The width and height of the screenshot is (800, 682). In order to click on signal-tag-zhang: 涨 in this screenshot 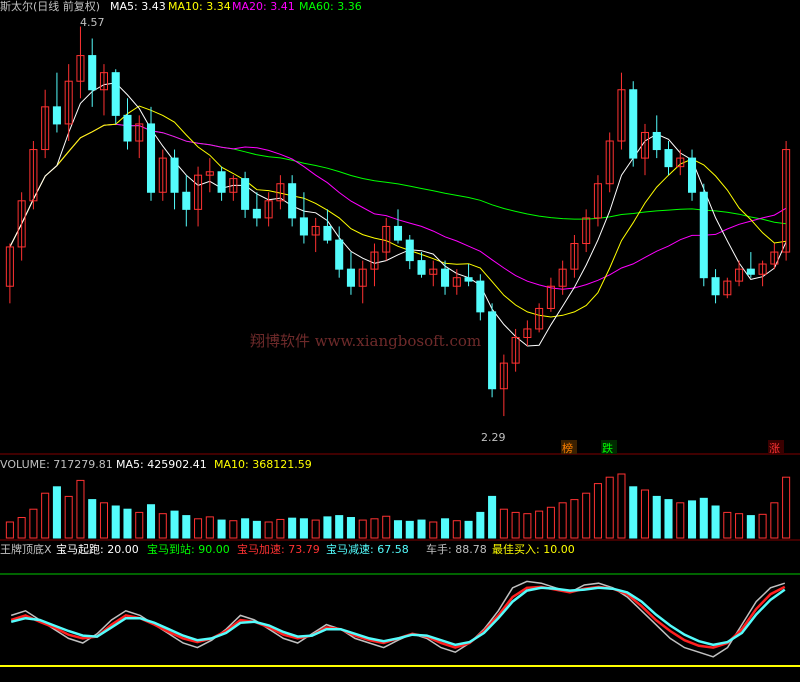, I will do `click(776, 447)`.